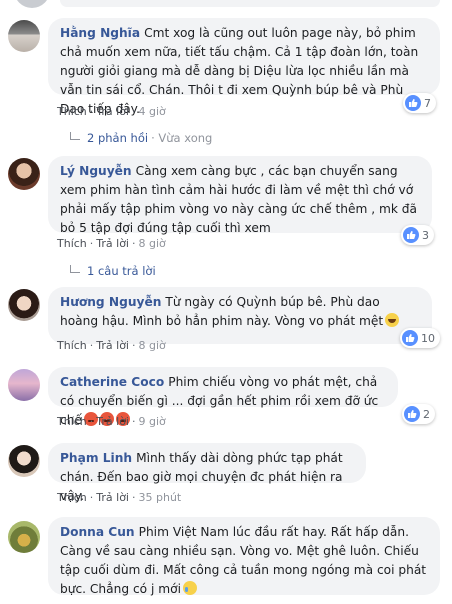  What do you see at coordinates (32, 4) in the screenshot?
I see `avatar-previous` at bounding box center [32, 4].